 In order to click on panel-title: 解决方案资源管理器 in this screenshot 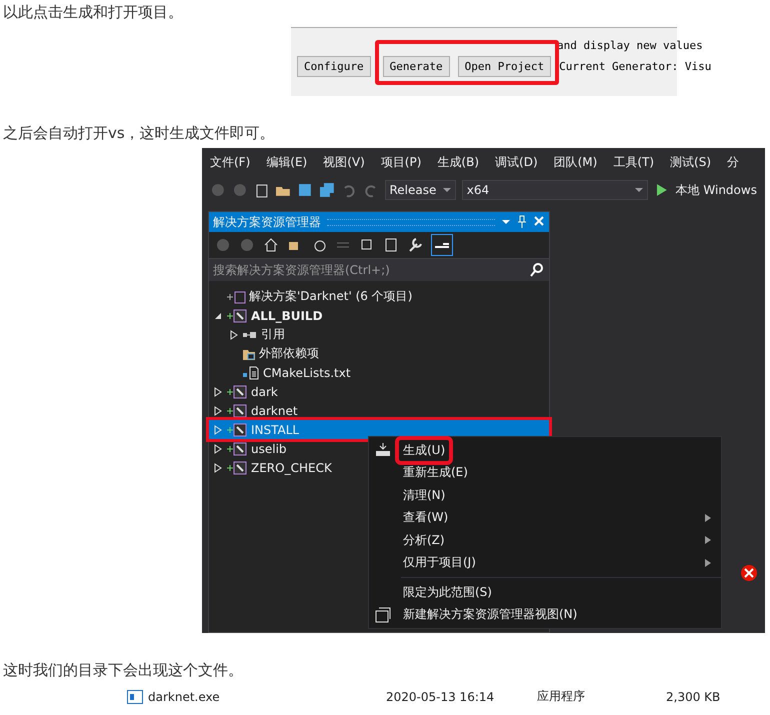, I will do `click(267, 222)`.